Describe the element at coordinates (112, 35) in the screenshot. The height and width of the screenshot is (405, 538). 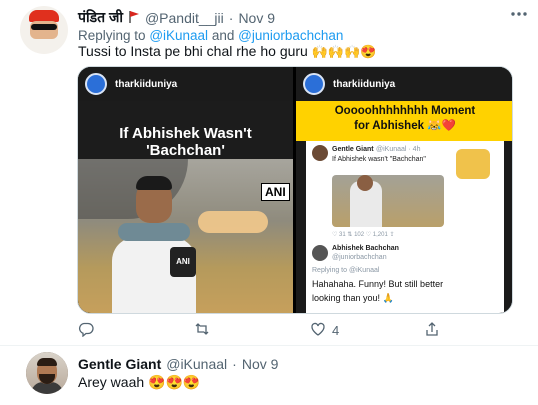
I see `replying-prefix: Replying to` at that location.